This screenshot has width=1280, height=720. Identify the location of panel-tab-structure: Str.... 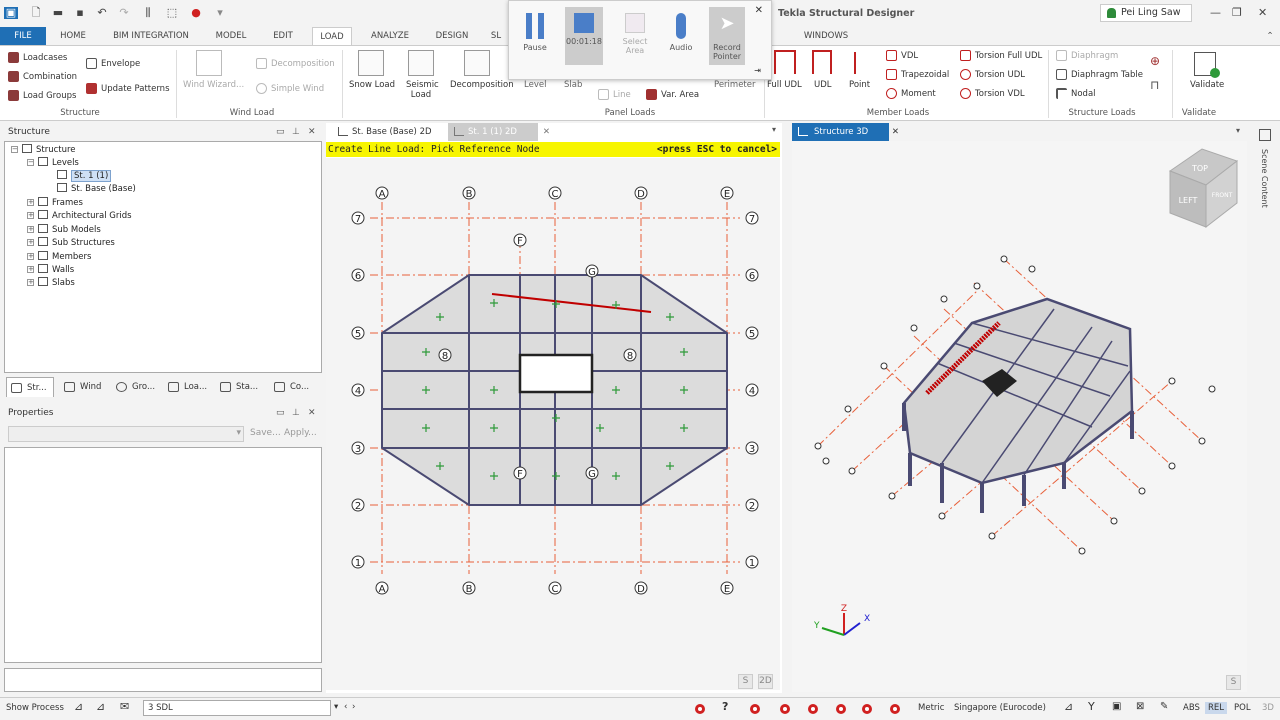
(30, 387).